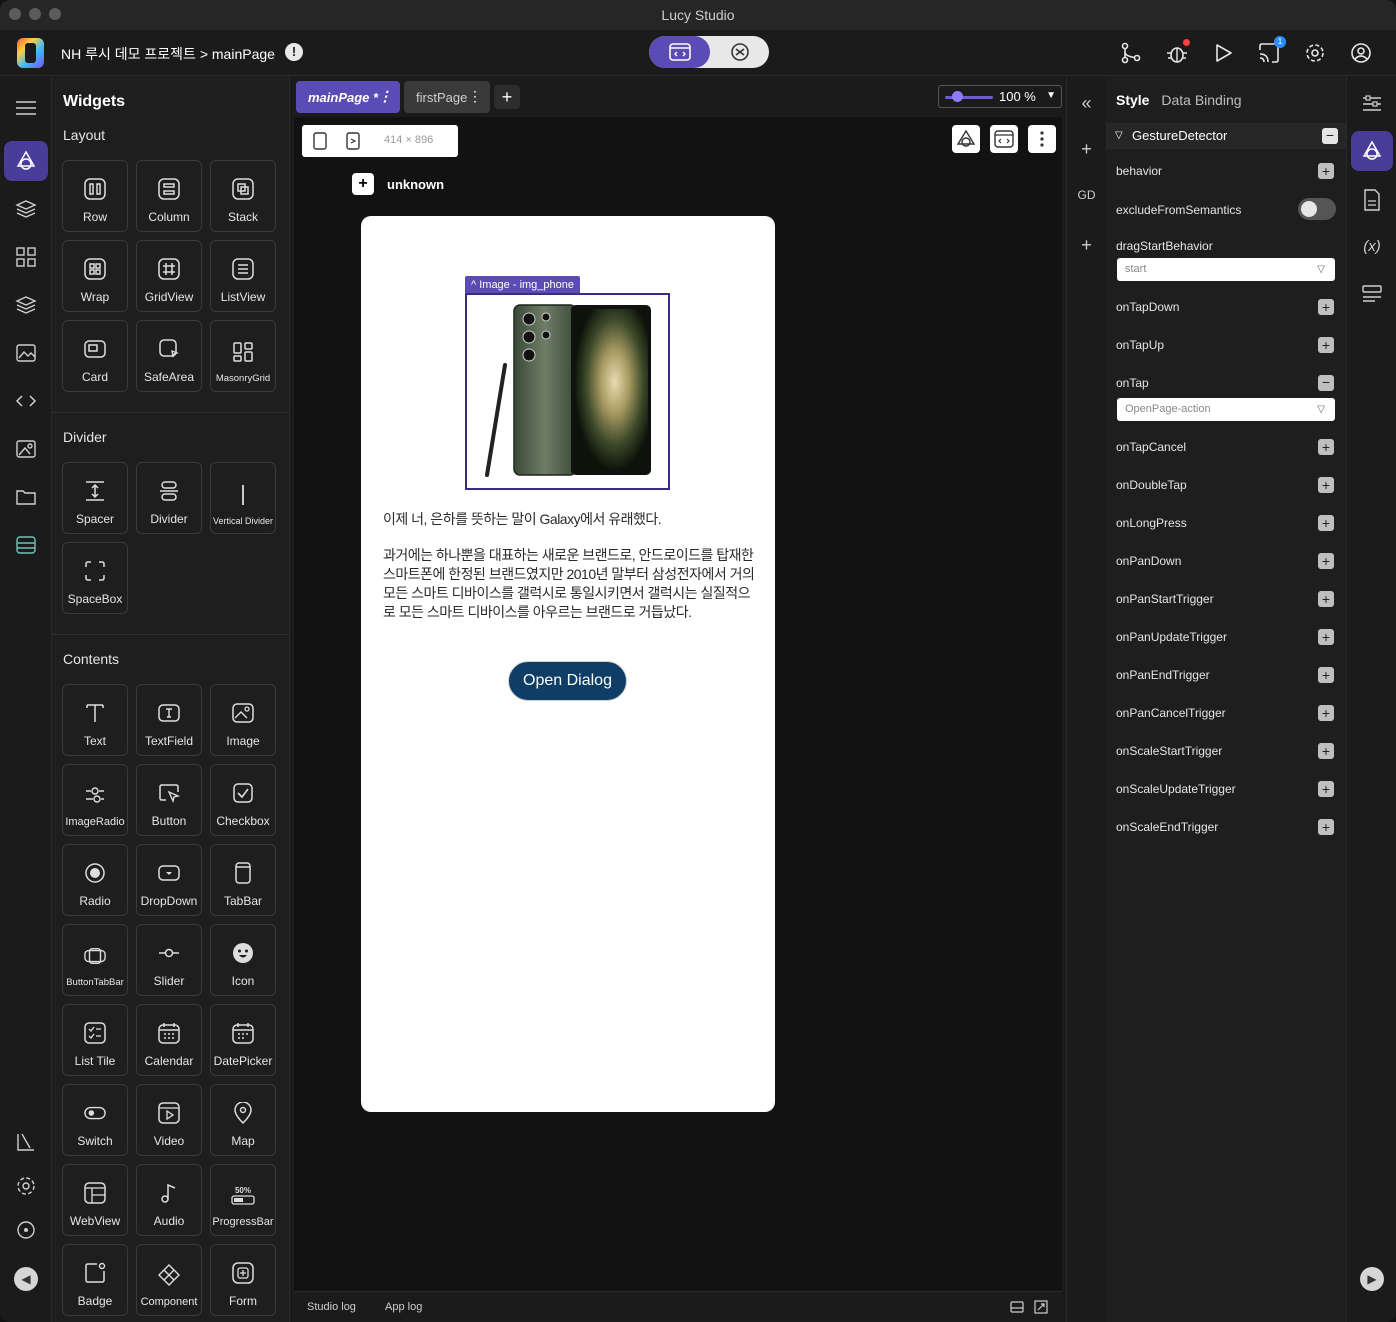 The width and height of the screenshot is (1396, 1322). I want to click on remove-ontap-button: −, so click(1326, 383).